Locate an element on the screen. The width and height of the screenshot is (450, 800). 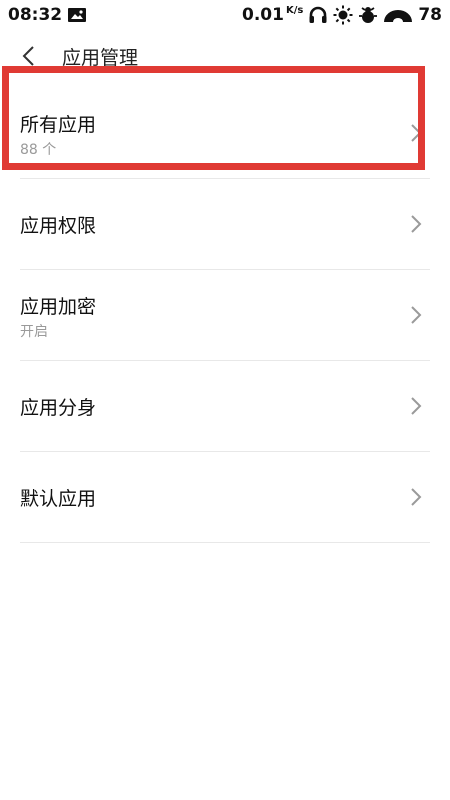
brightness-icon is located at coordinates (343, 15).